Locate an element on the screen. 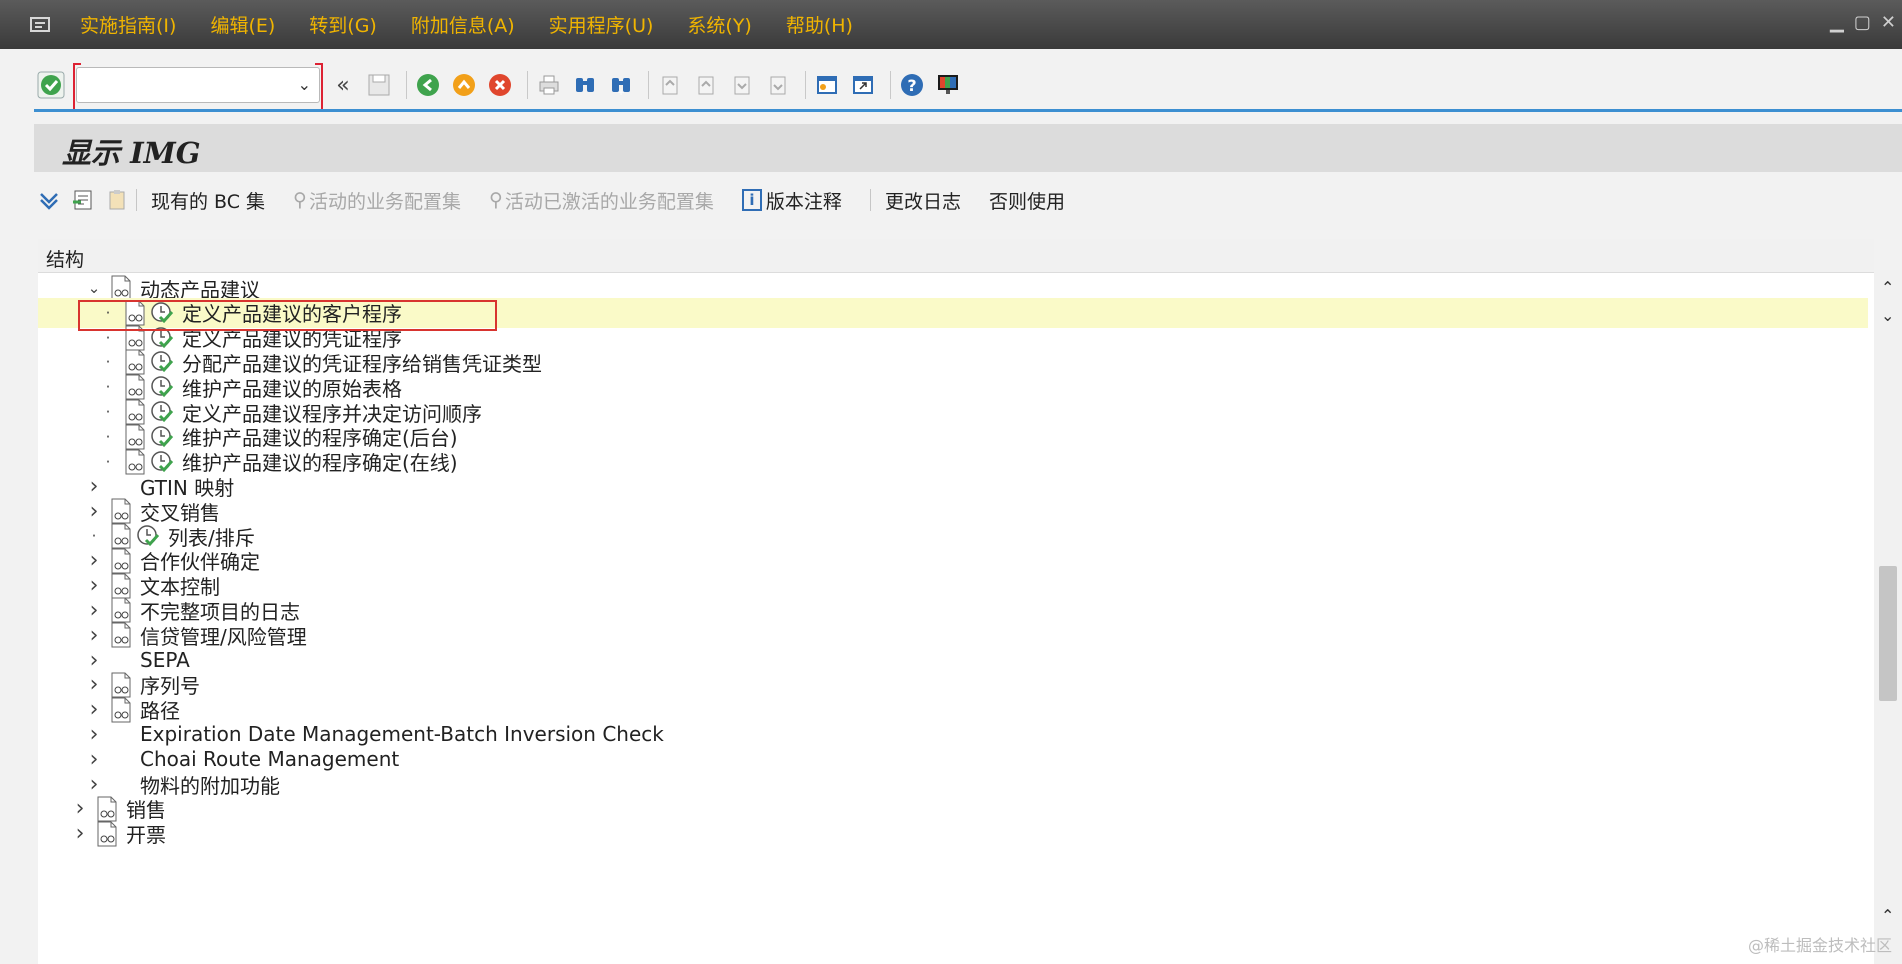 The height and width of the screenshot is (964, 1902). active-bc-sets-button: ⚲ 活动的业务配置集 is located at coordinates (377, 200).